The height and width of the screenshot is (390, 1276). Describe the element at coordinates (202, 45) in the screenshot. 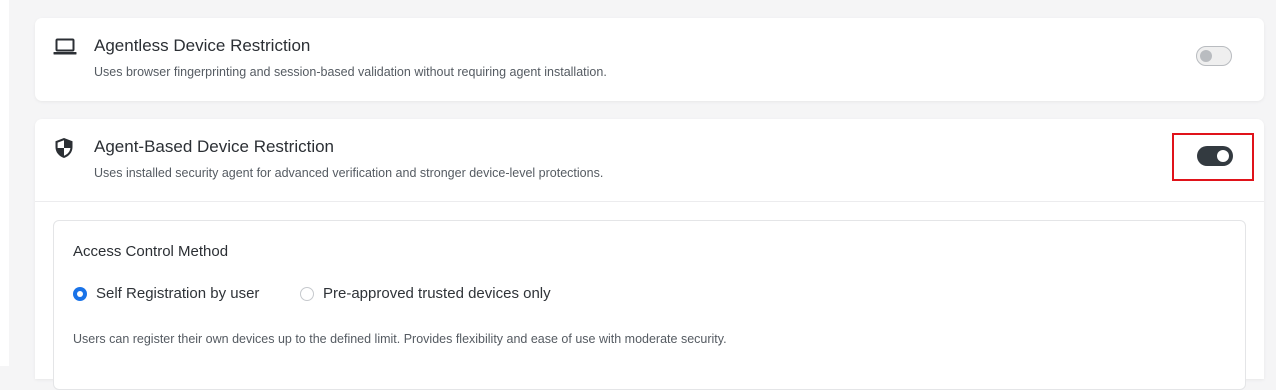

I see `agentless-title: Agentless Device Restriction` at that location.